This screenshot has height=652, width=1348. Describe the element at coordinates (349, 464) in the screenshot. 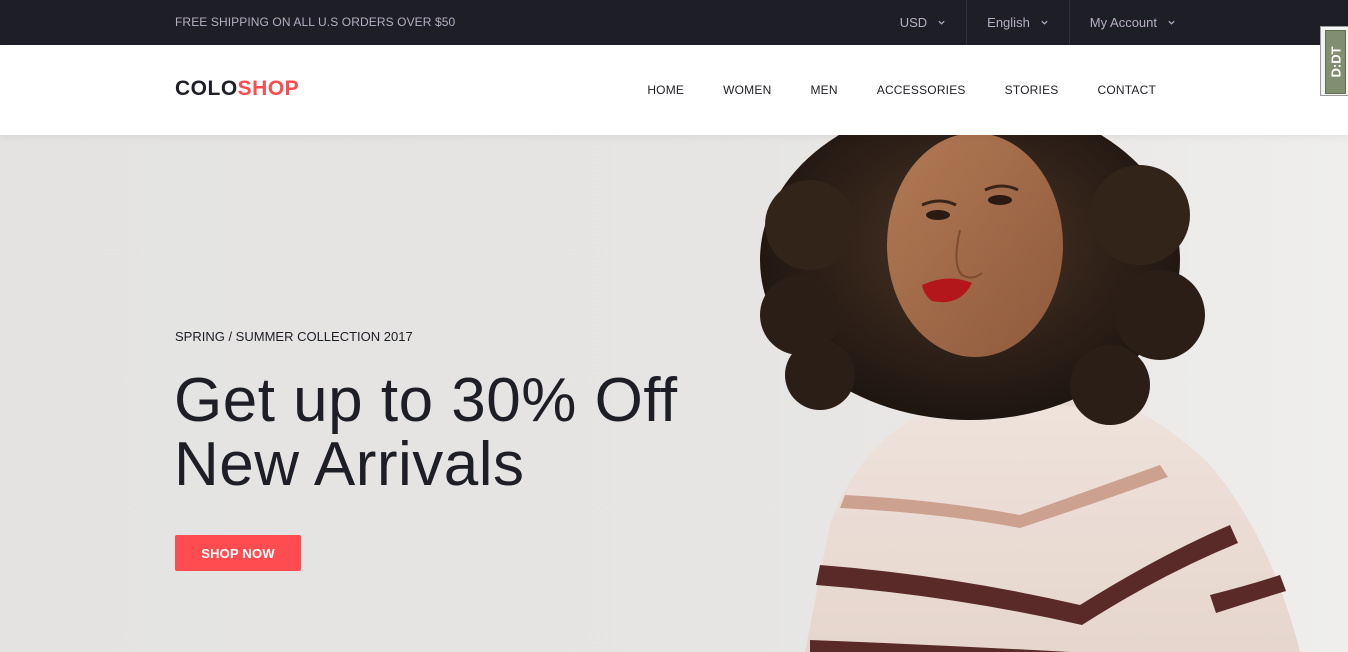

I see `hero-title-line-2: New Arrivals` at that location.